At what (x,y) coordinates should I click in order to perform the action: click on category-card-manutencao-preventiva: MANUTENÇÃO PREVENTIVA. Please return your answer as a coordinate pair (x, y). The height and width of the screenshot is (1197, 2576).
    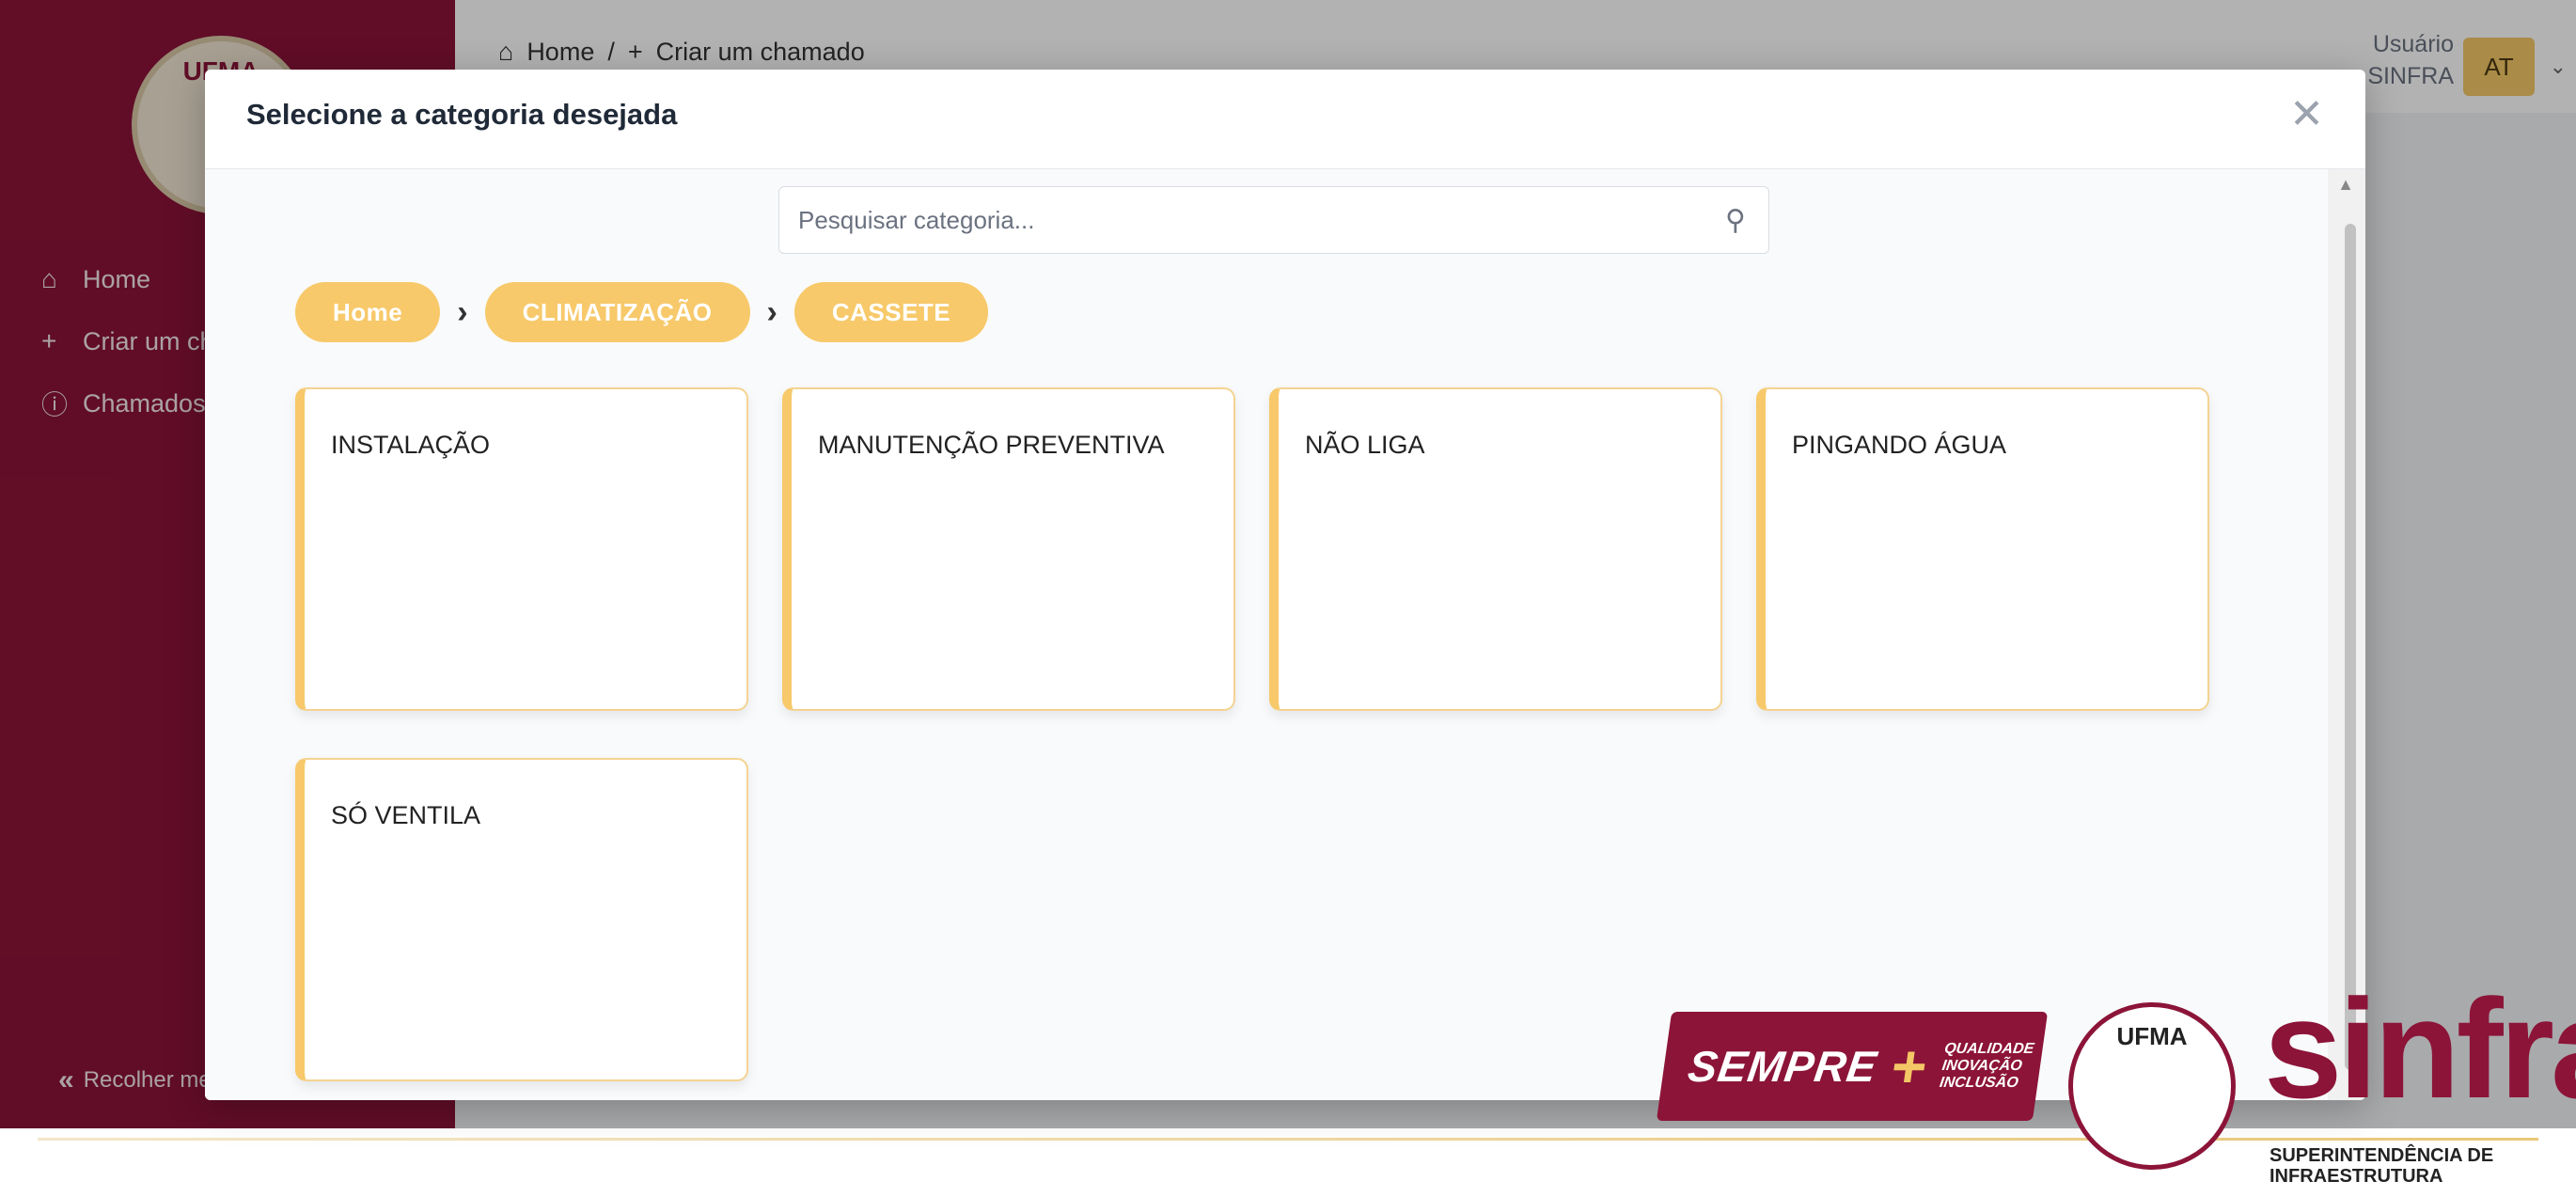
    Looking at the image, I should click on (1009, 549).